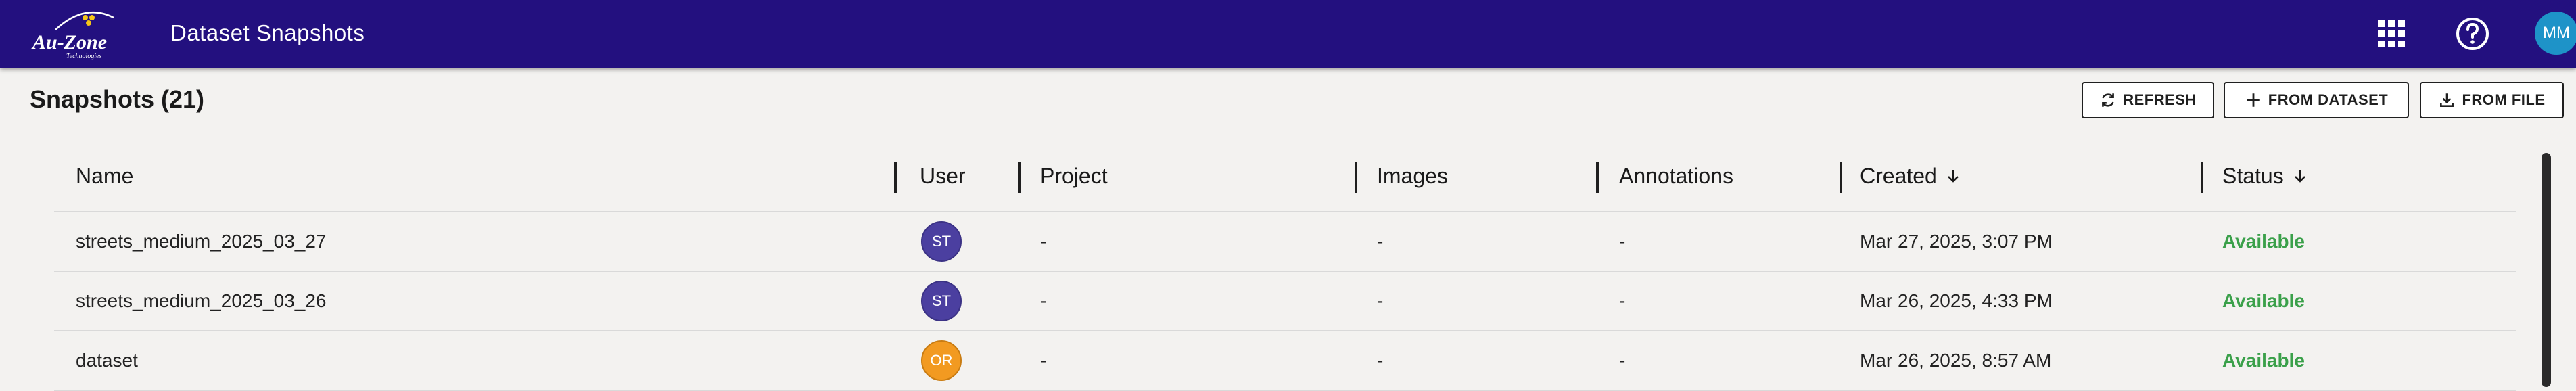  What do you see at coordinates (117, 99) in the screenshot?
I see `page-title: Snapshots (21)` at bounding box center [117, 99].